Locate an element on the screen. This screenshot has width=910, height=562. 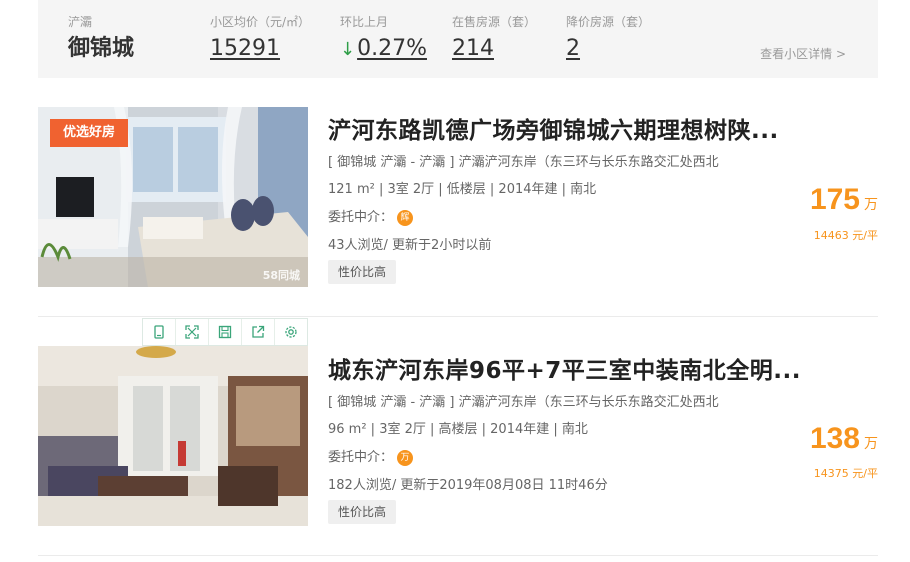
price-cut-label: 降价房源（套） is located at coordinates (608, 22).